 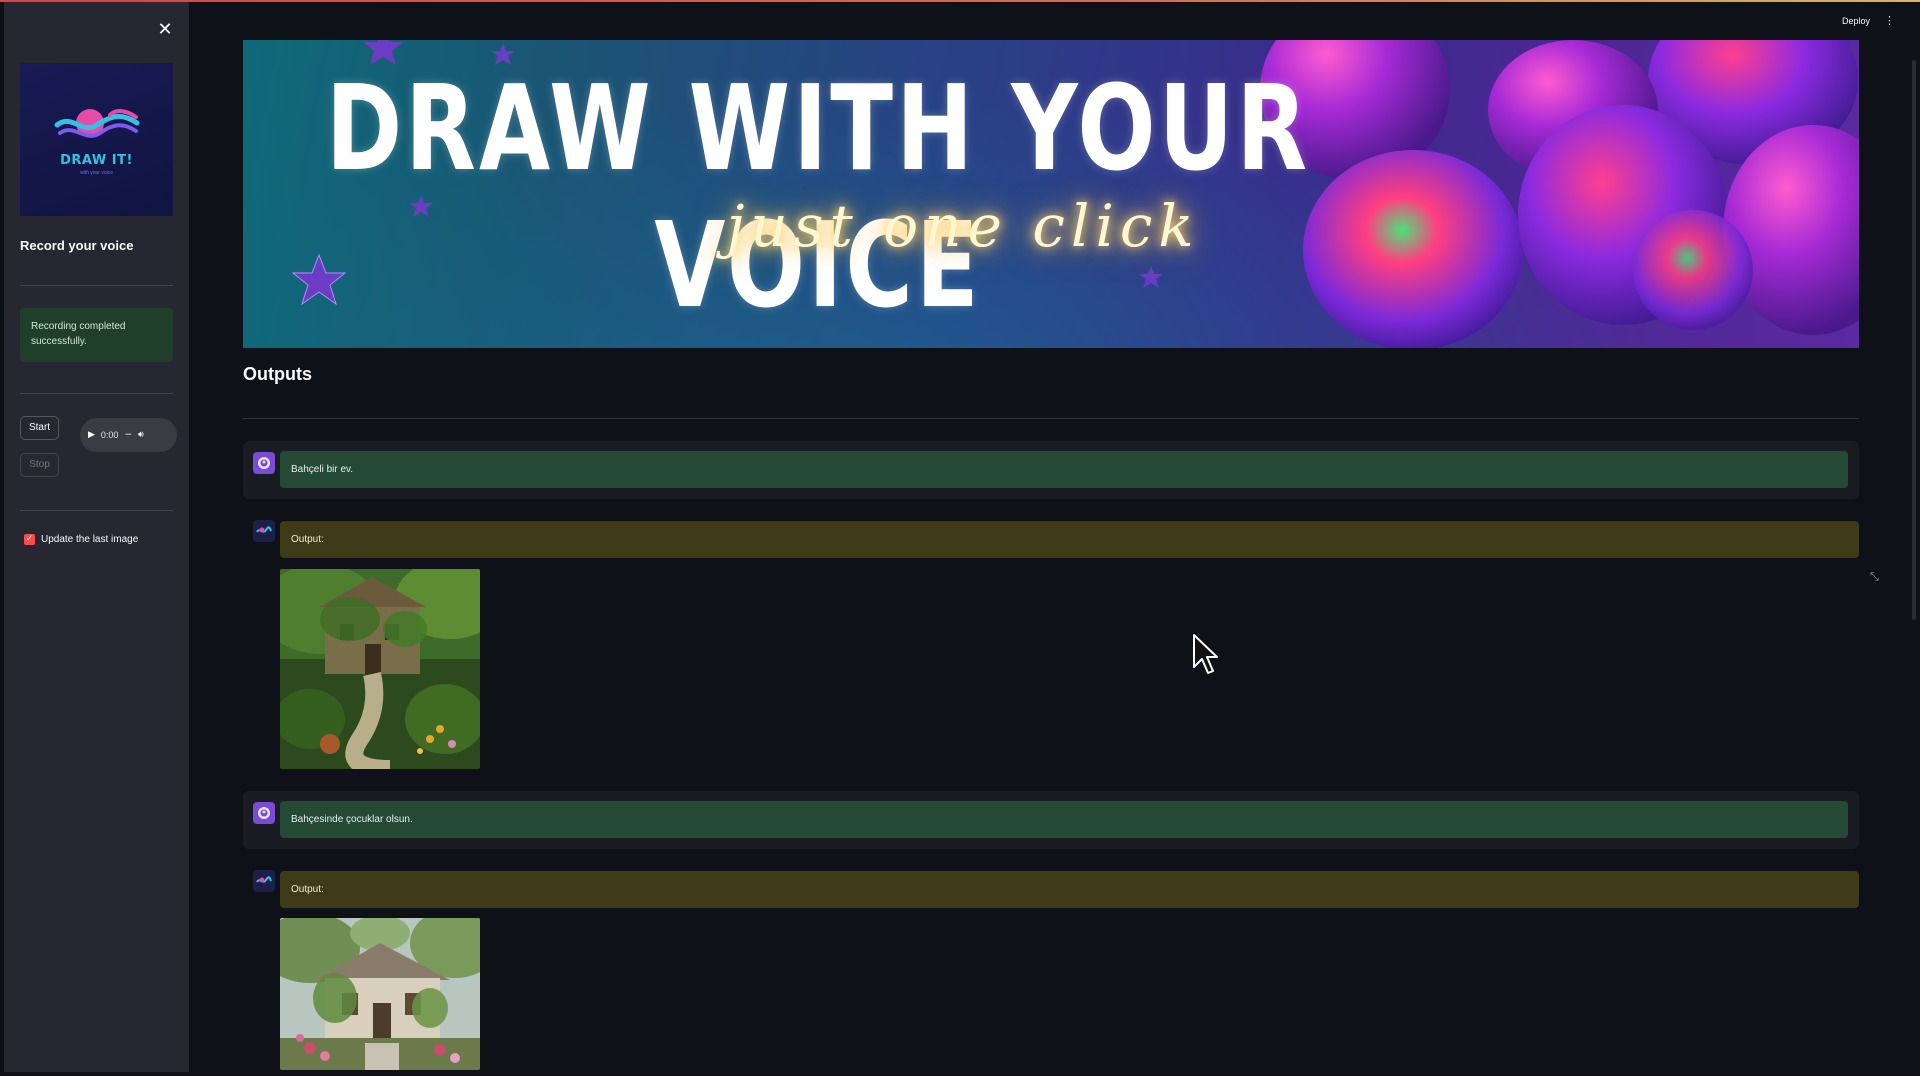 I want to click on logo-text: DRAW IT!, so click(x=96, y=160).